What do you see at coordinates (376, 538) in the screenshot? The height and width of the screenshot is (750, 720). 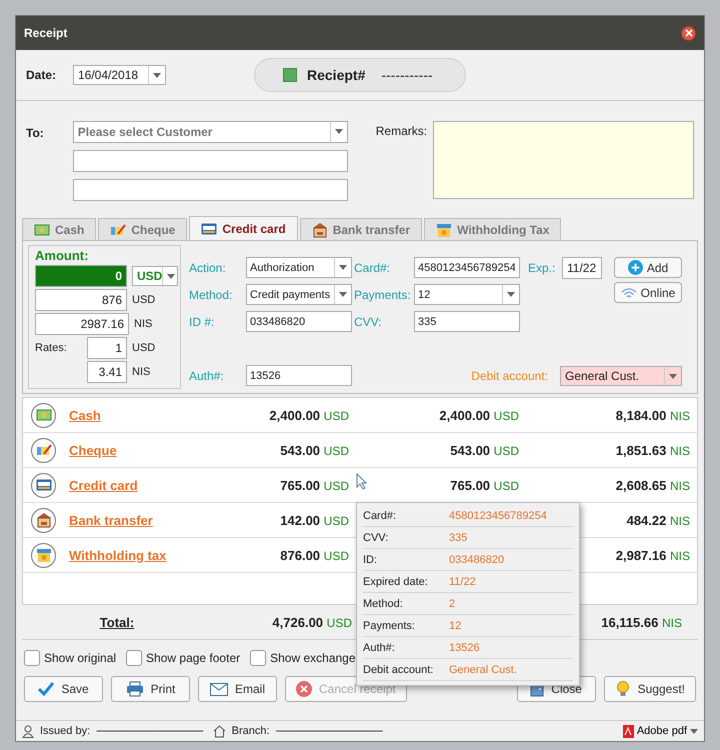 I see `tooltip-label: CVV:` at bounding box center [376, 538].